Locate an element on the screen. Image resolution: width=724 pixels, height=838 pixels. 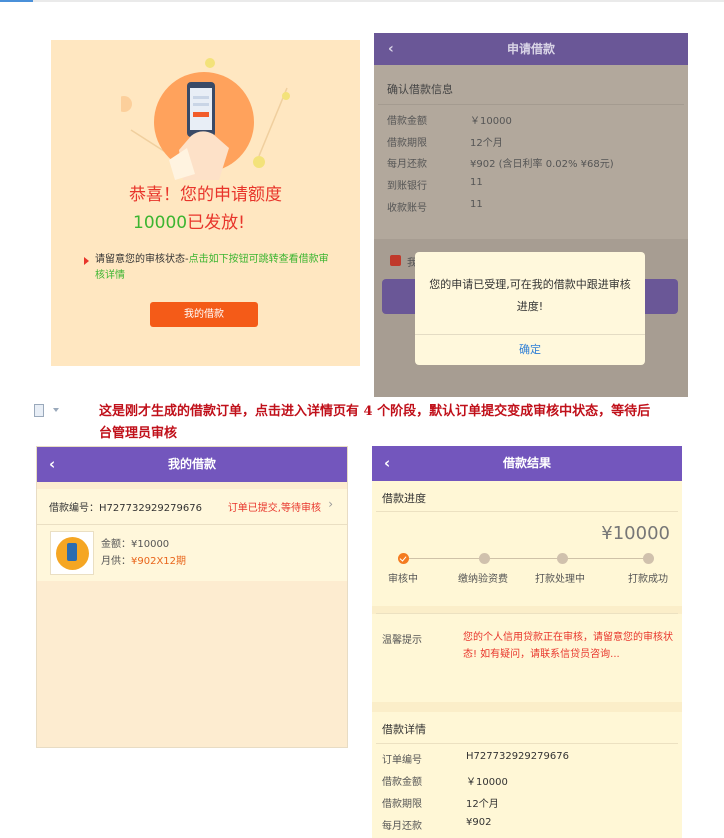
tip-prefix: 请留意您的审核状态- is located at coordinates (142, 259).